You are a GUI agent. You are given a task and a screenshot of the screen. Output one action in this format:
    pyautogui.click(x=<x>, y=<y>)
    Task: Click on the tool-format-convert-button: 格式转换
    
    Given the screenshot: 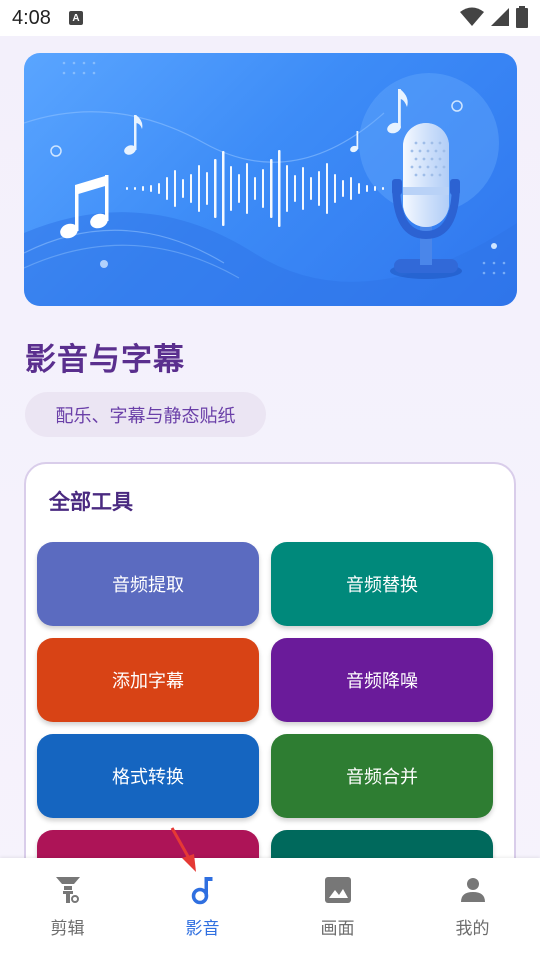 What is the action you would take?
    pyautogui.click(x=148, y=776)
    